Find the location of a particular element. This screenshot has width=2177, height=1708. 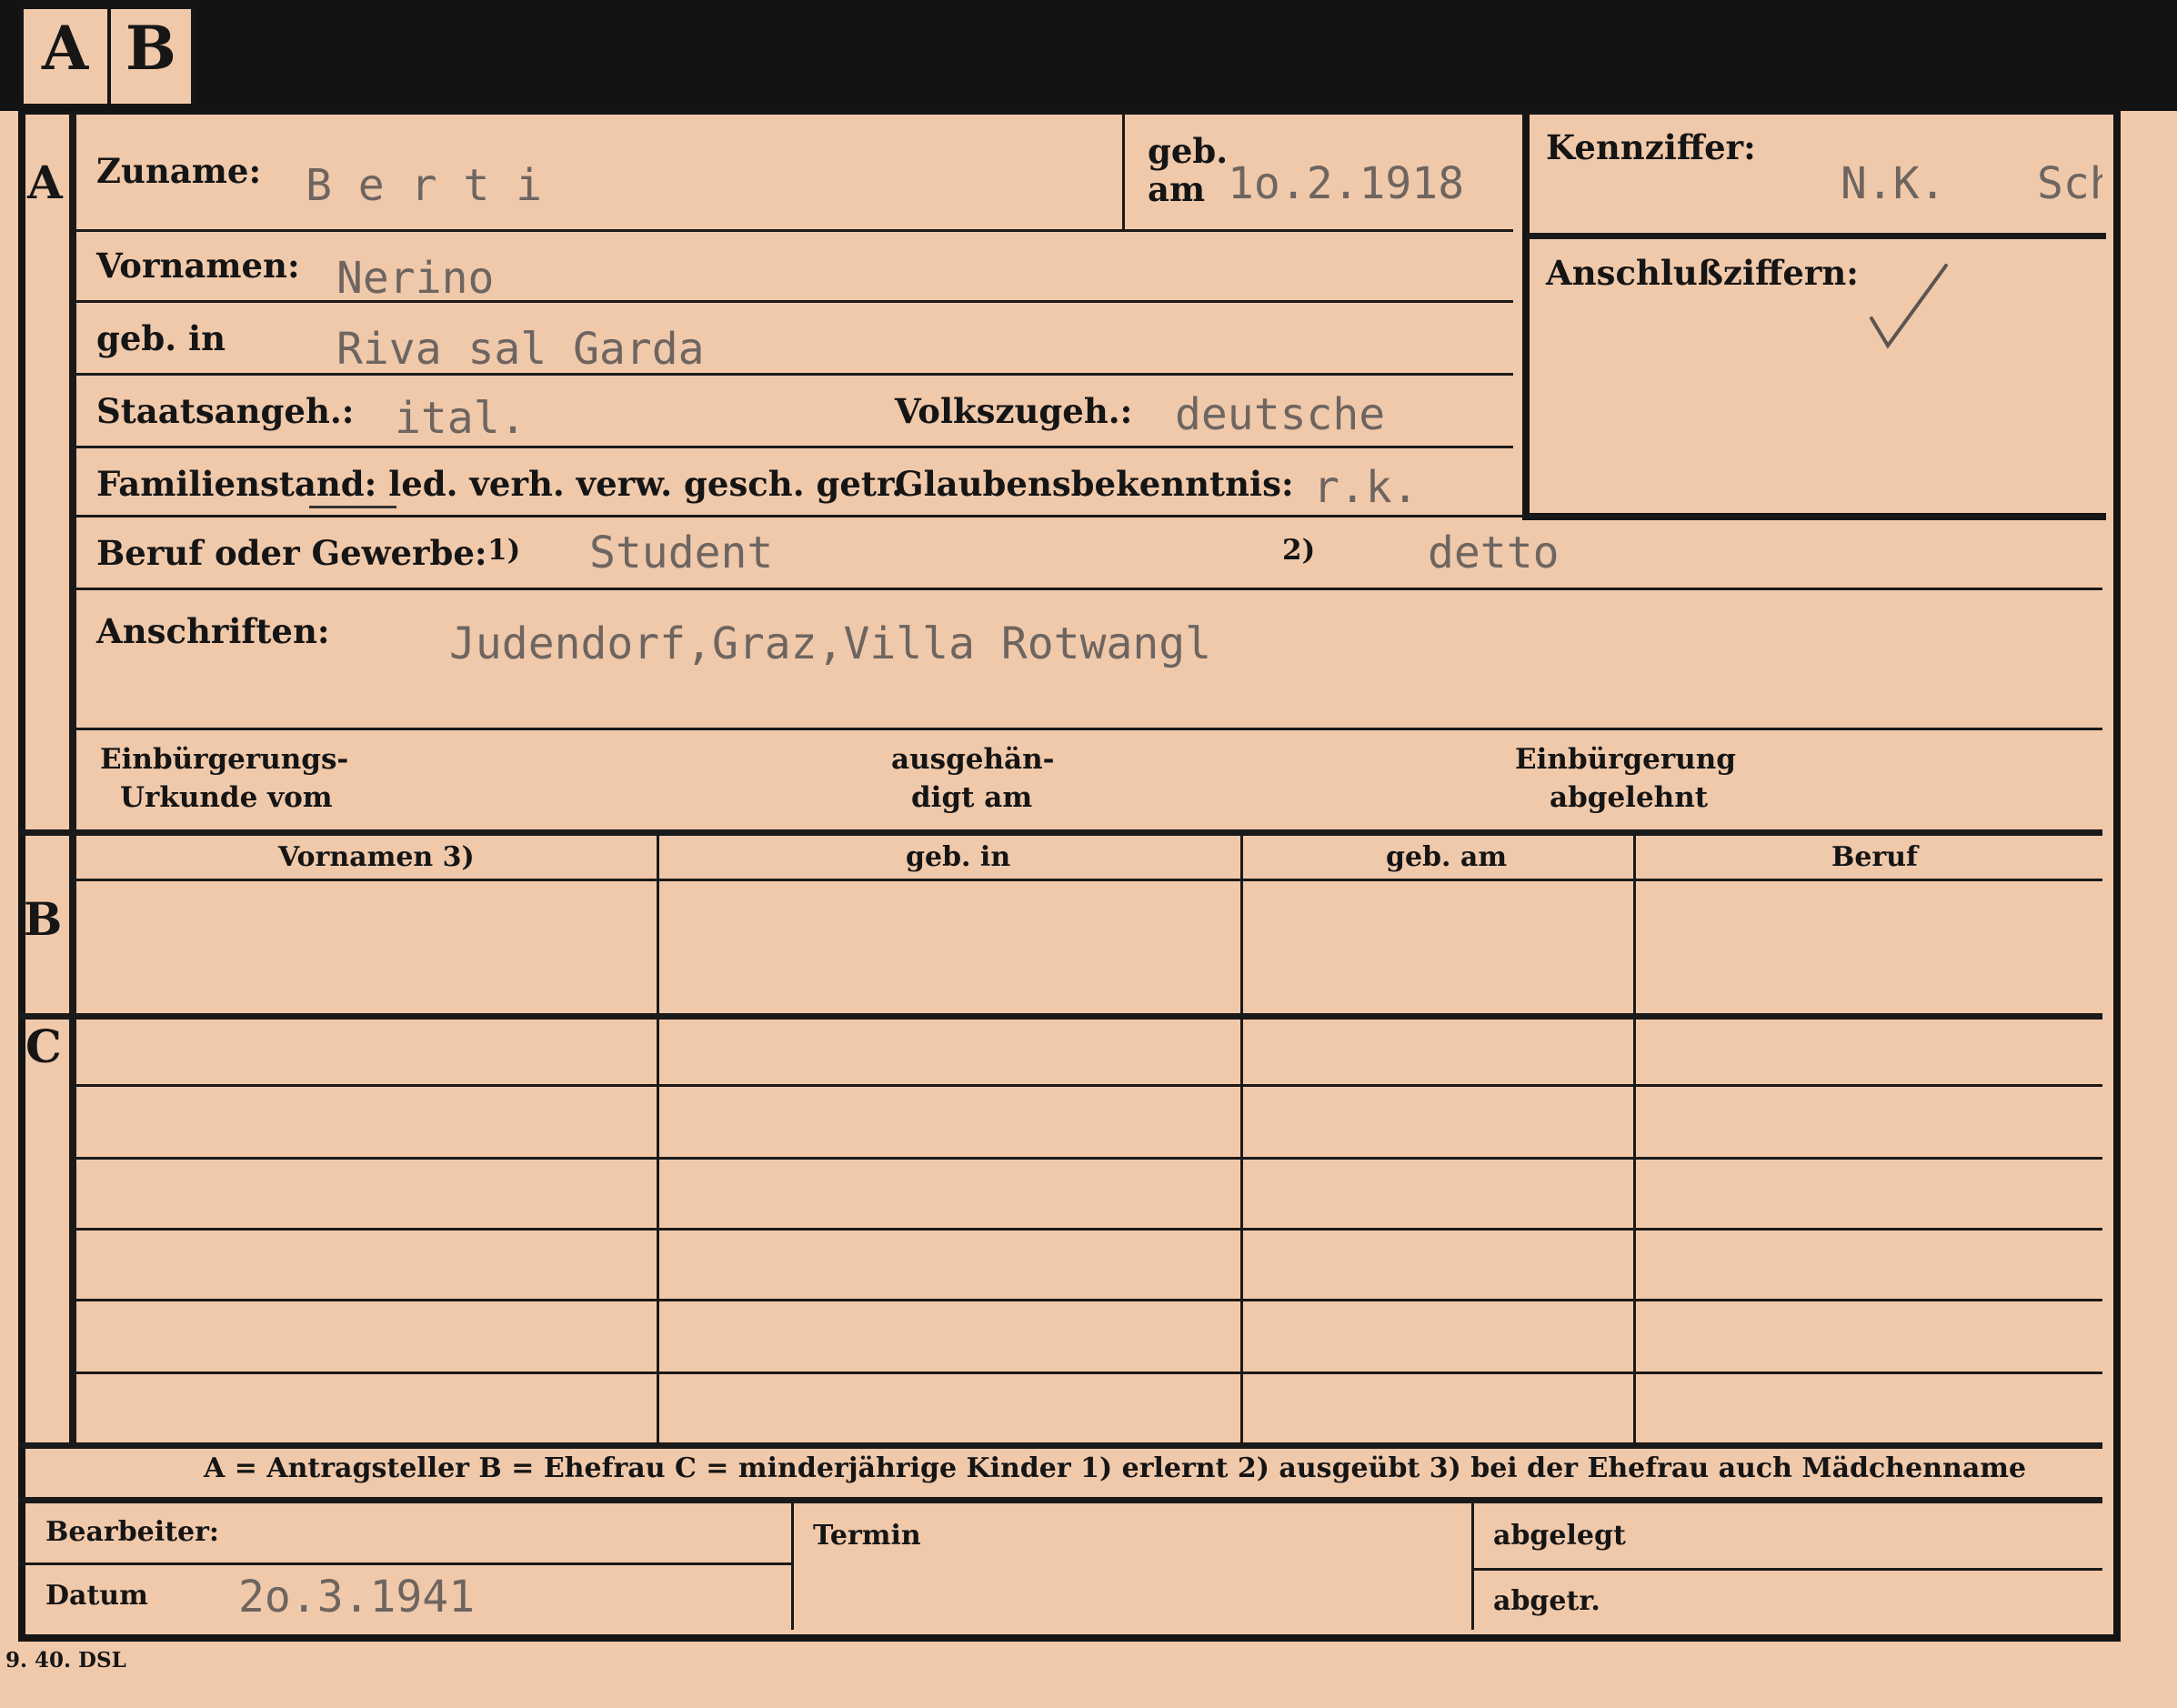

legend-bottom-line is located at coordinates (1060, 1500).